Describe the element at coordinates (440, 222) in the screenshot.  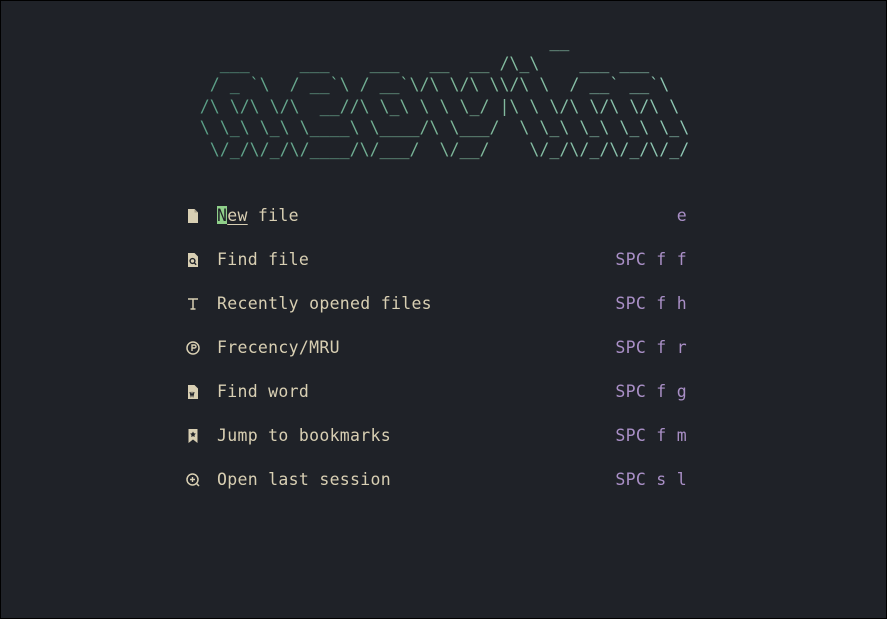
I see `menu-item-new-file: New file e` at that location.